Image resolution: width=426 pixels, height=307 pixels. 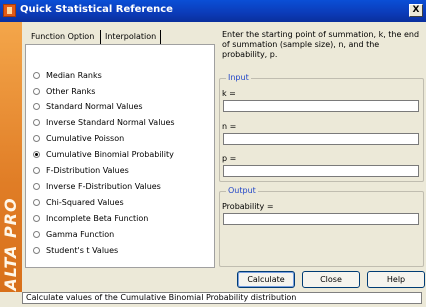 What do you see at coordinates (110, 122) in the screenshot?
I see `option-label: Inverse Standard Normal Values` at bounding box center [110, 122].